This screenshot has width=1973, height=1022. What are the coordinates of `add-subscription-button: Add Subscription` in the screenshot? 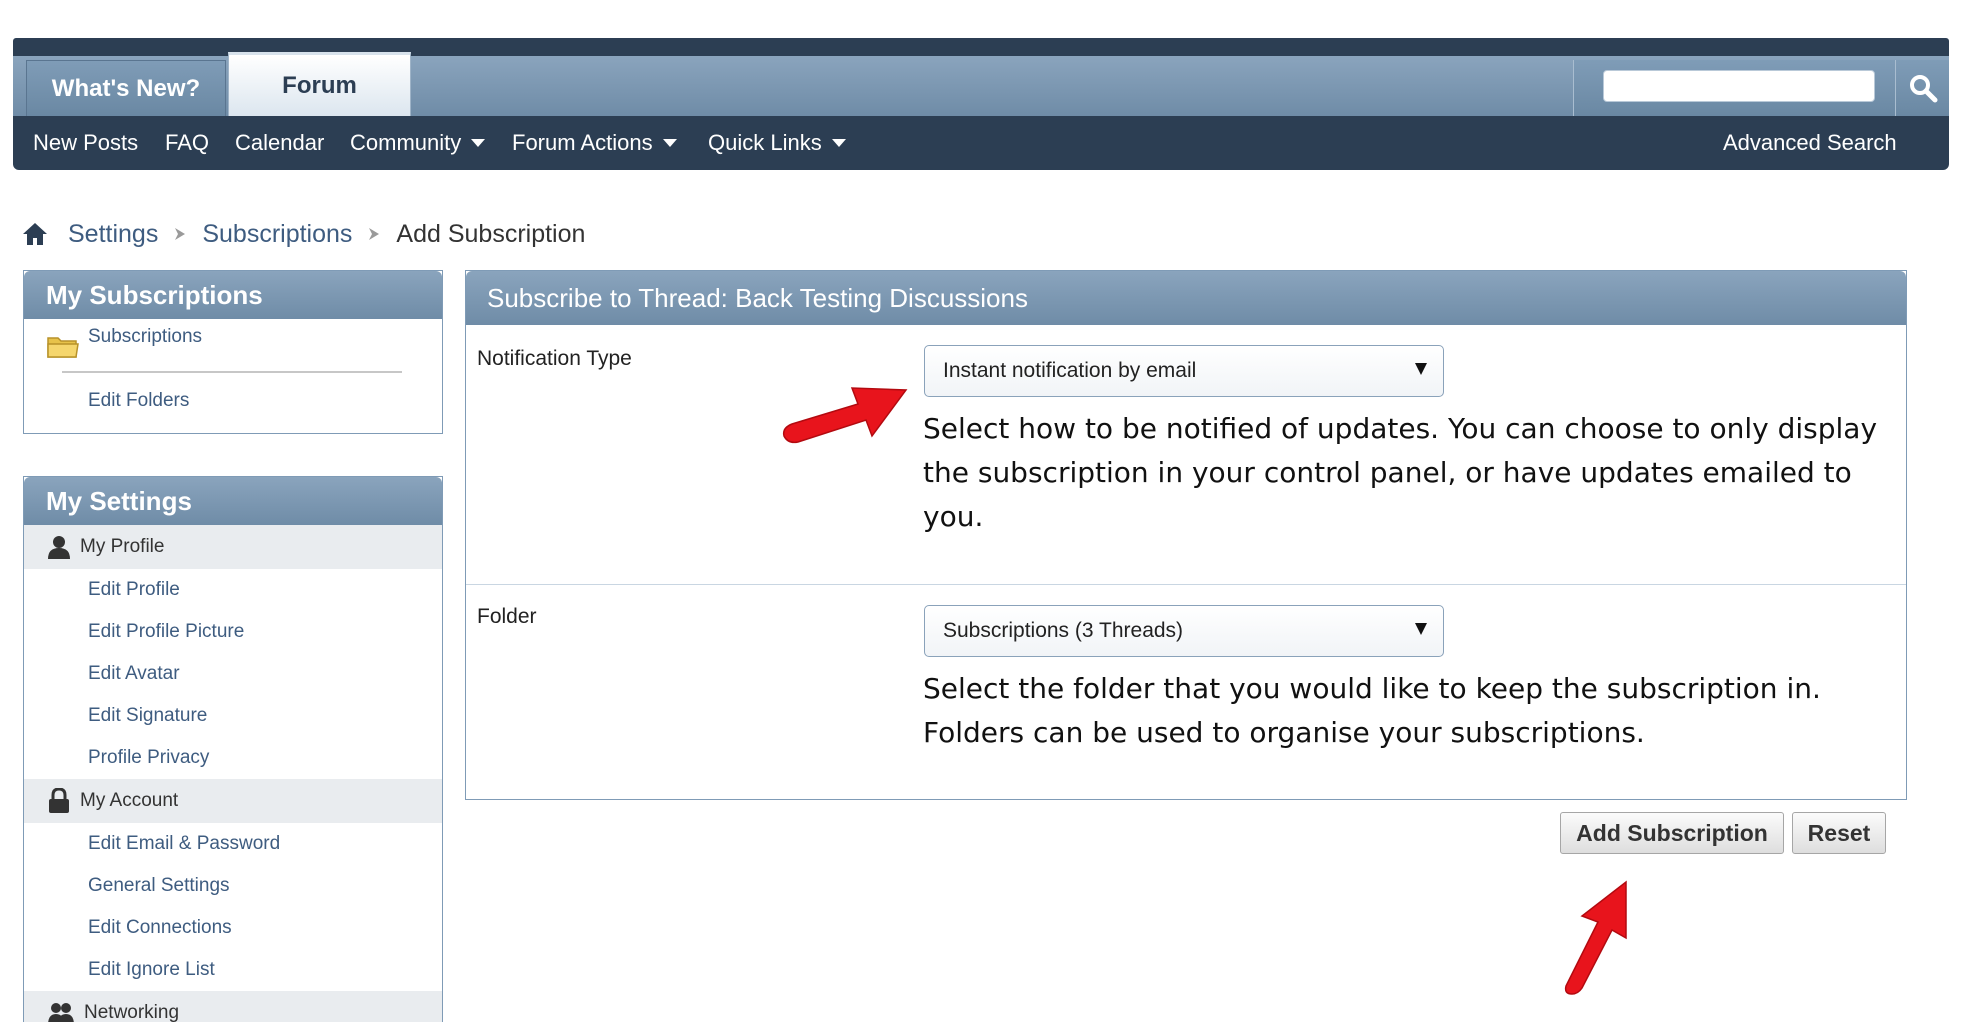 It's located at (1672, 833).